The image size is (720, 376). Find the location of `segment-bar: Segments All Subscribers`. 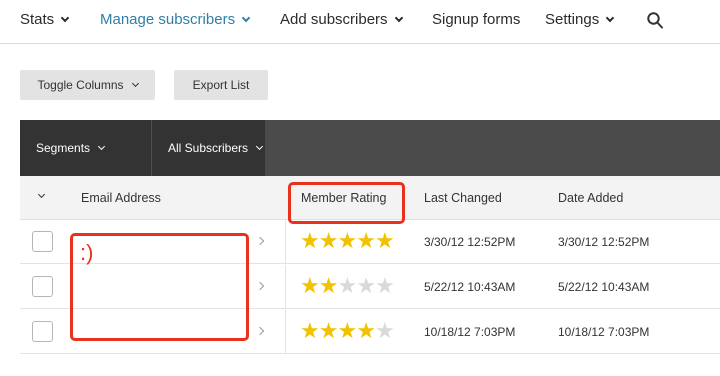

segment-bar: Segments All Subscribers is located at coordinates (370, 148).